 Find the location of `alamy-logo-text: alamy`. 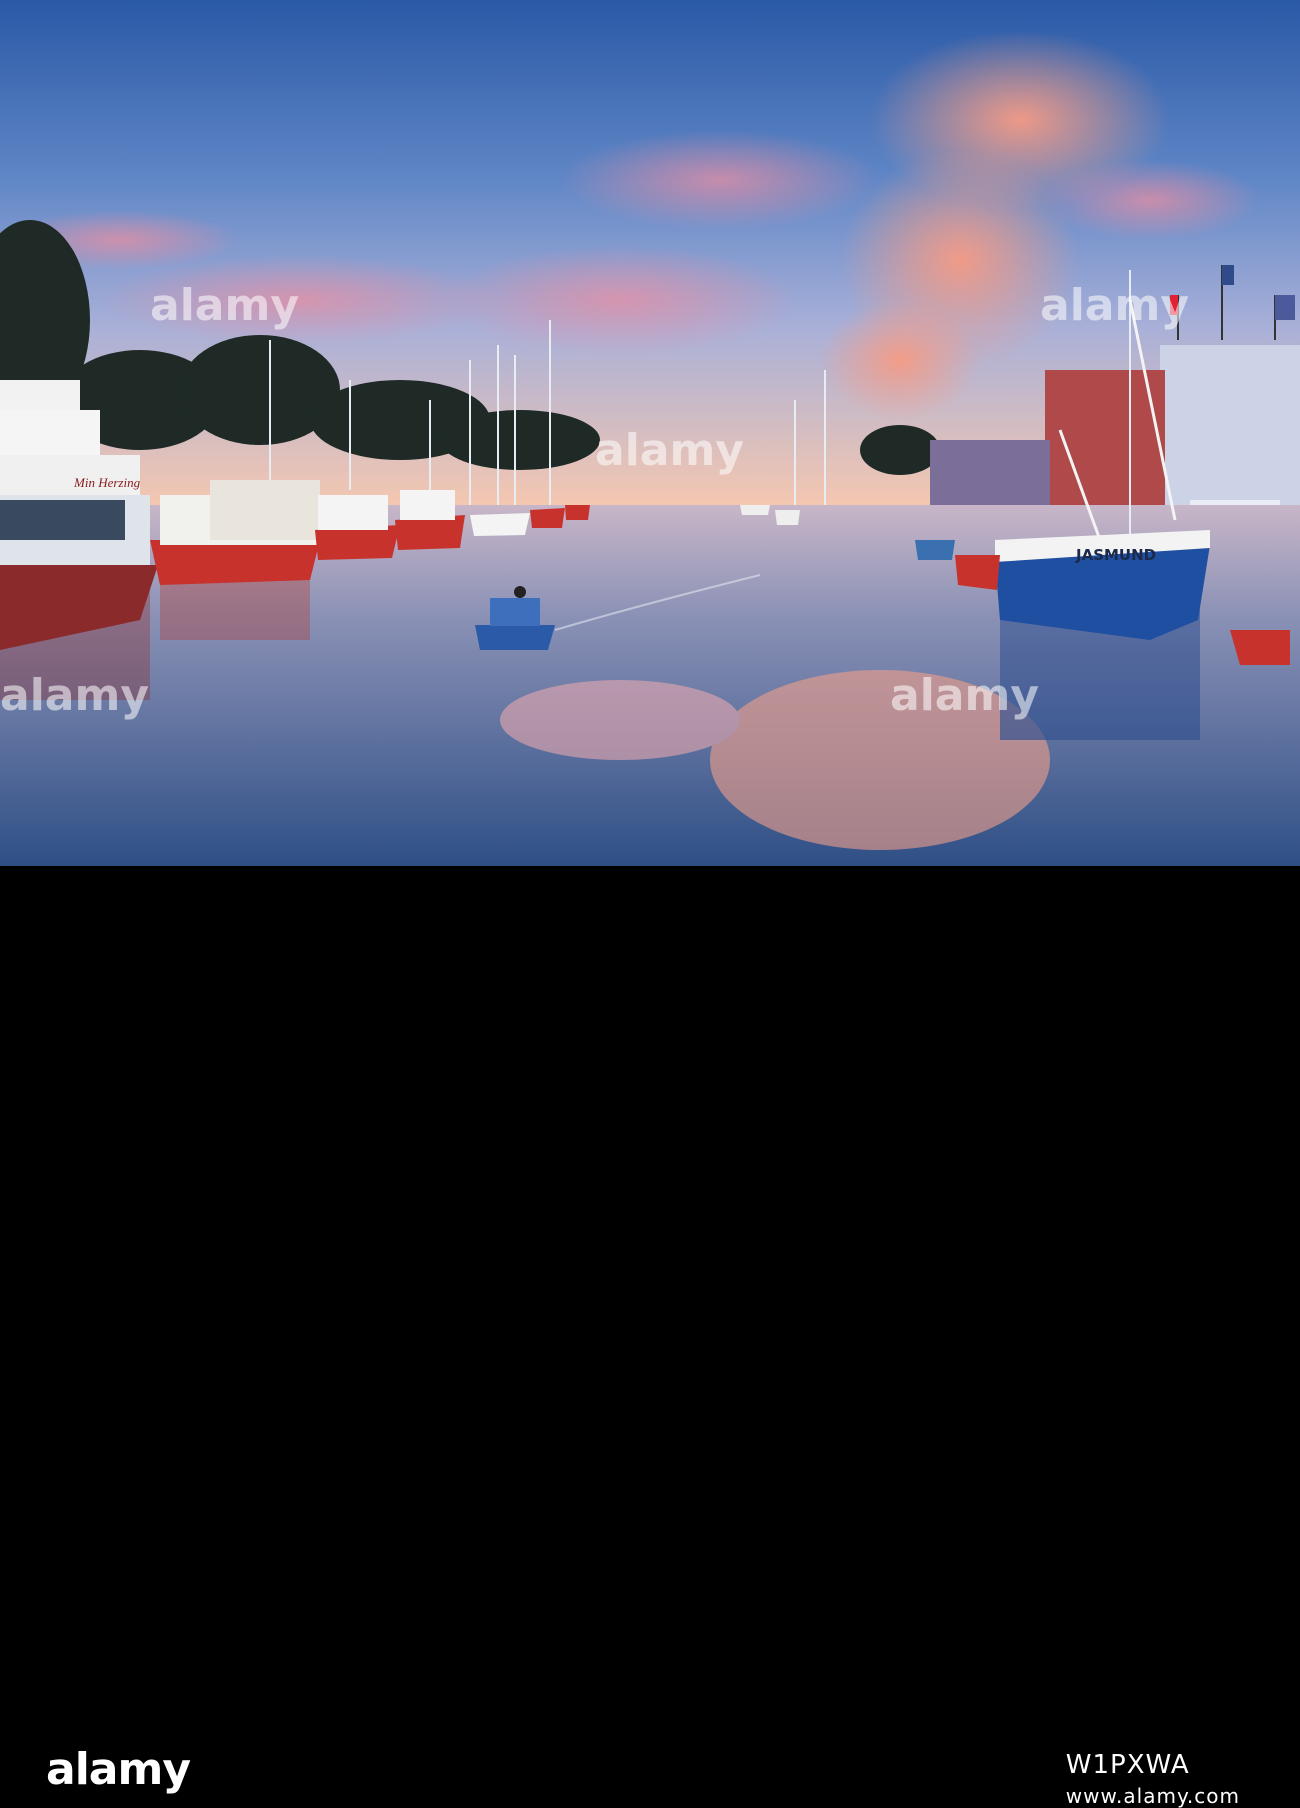

alamy-logo-text: alamy is located at coordinates (118, 1769).